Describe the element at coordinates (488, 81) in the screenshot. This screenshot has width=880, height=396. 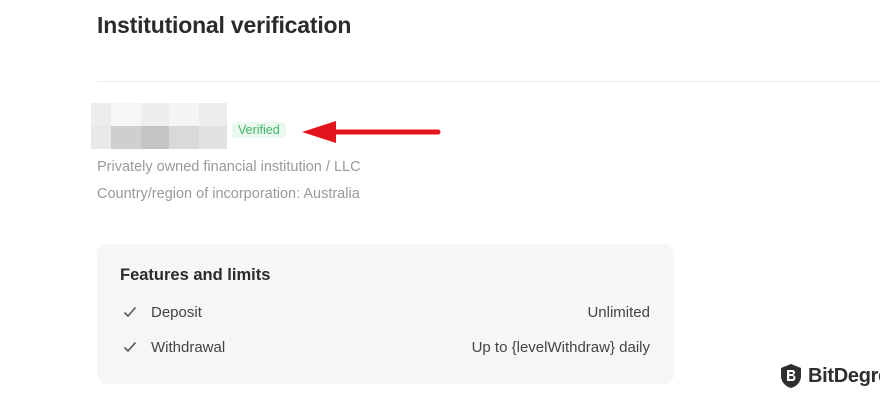
I see `header-divider` at that location.